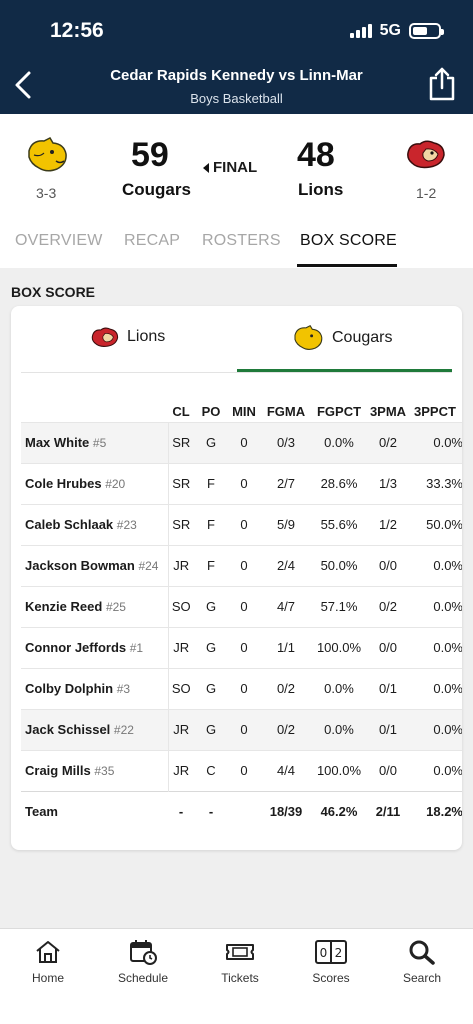 The height and width of the screenshot is (1024, 473). Describe the element at coordinates (342, 338) in the screenshot. I see `team-tab-cougars: Cougars` at that location.